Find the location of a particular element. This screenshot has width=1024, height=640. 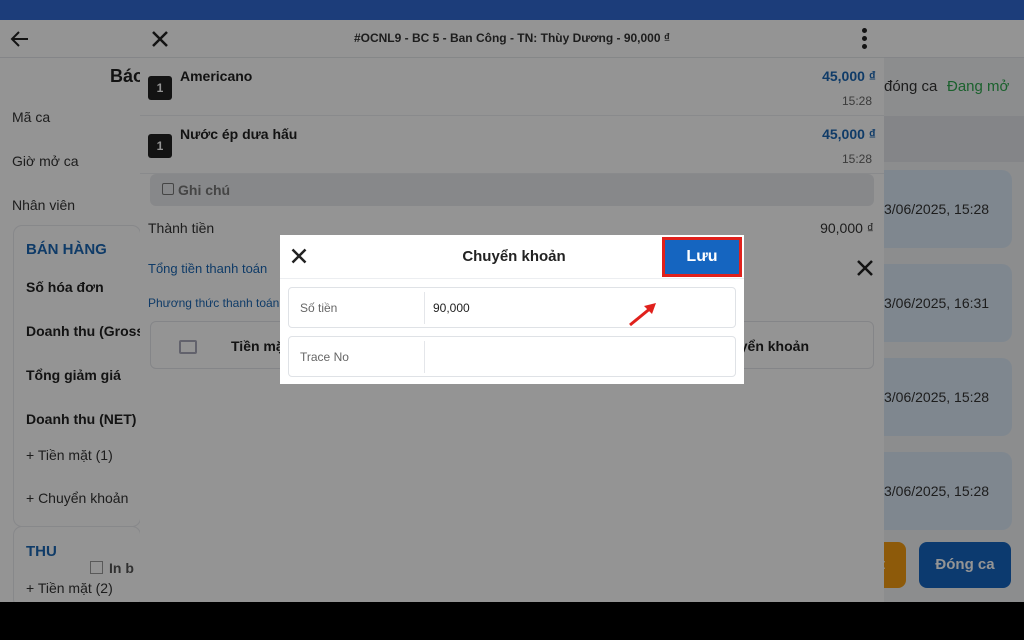

divider is located at coordinates (512, 278).